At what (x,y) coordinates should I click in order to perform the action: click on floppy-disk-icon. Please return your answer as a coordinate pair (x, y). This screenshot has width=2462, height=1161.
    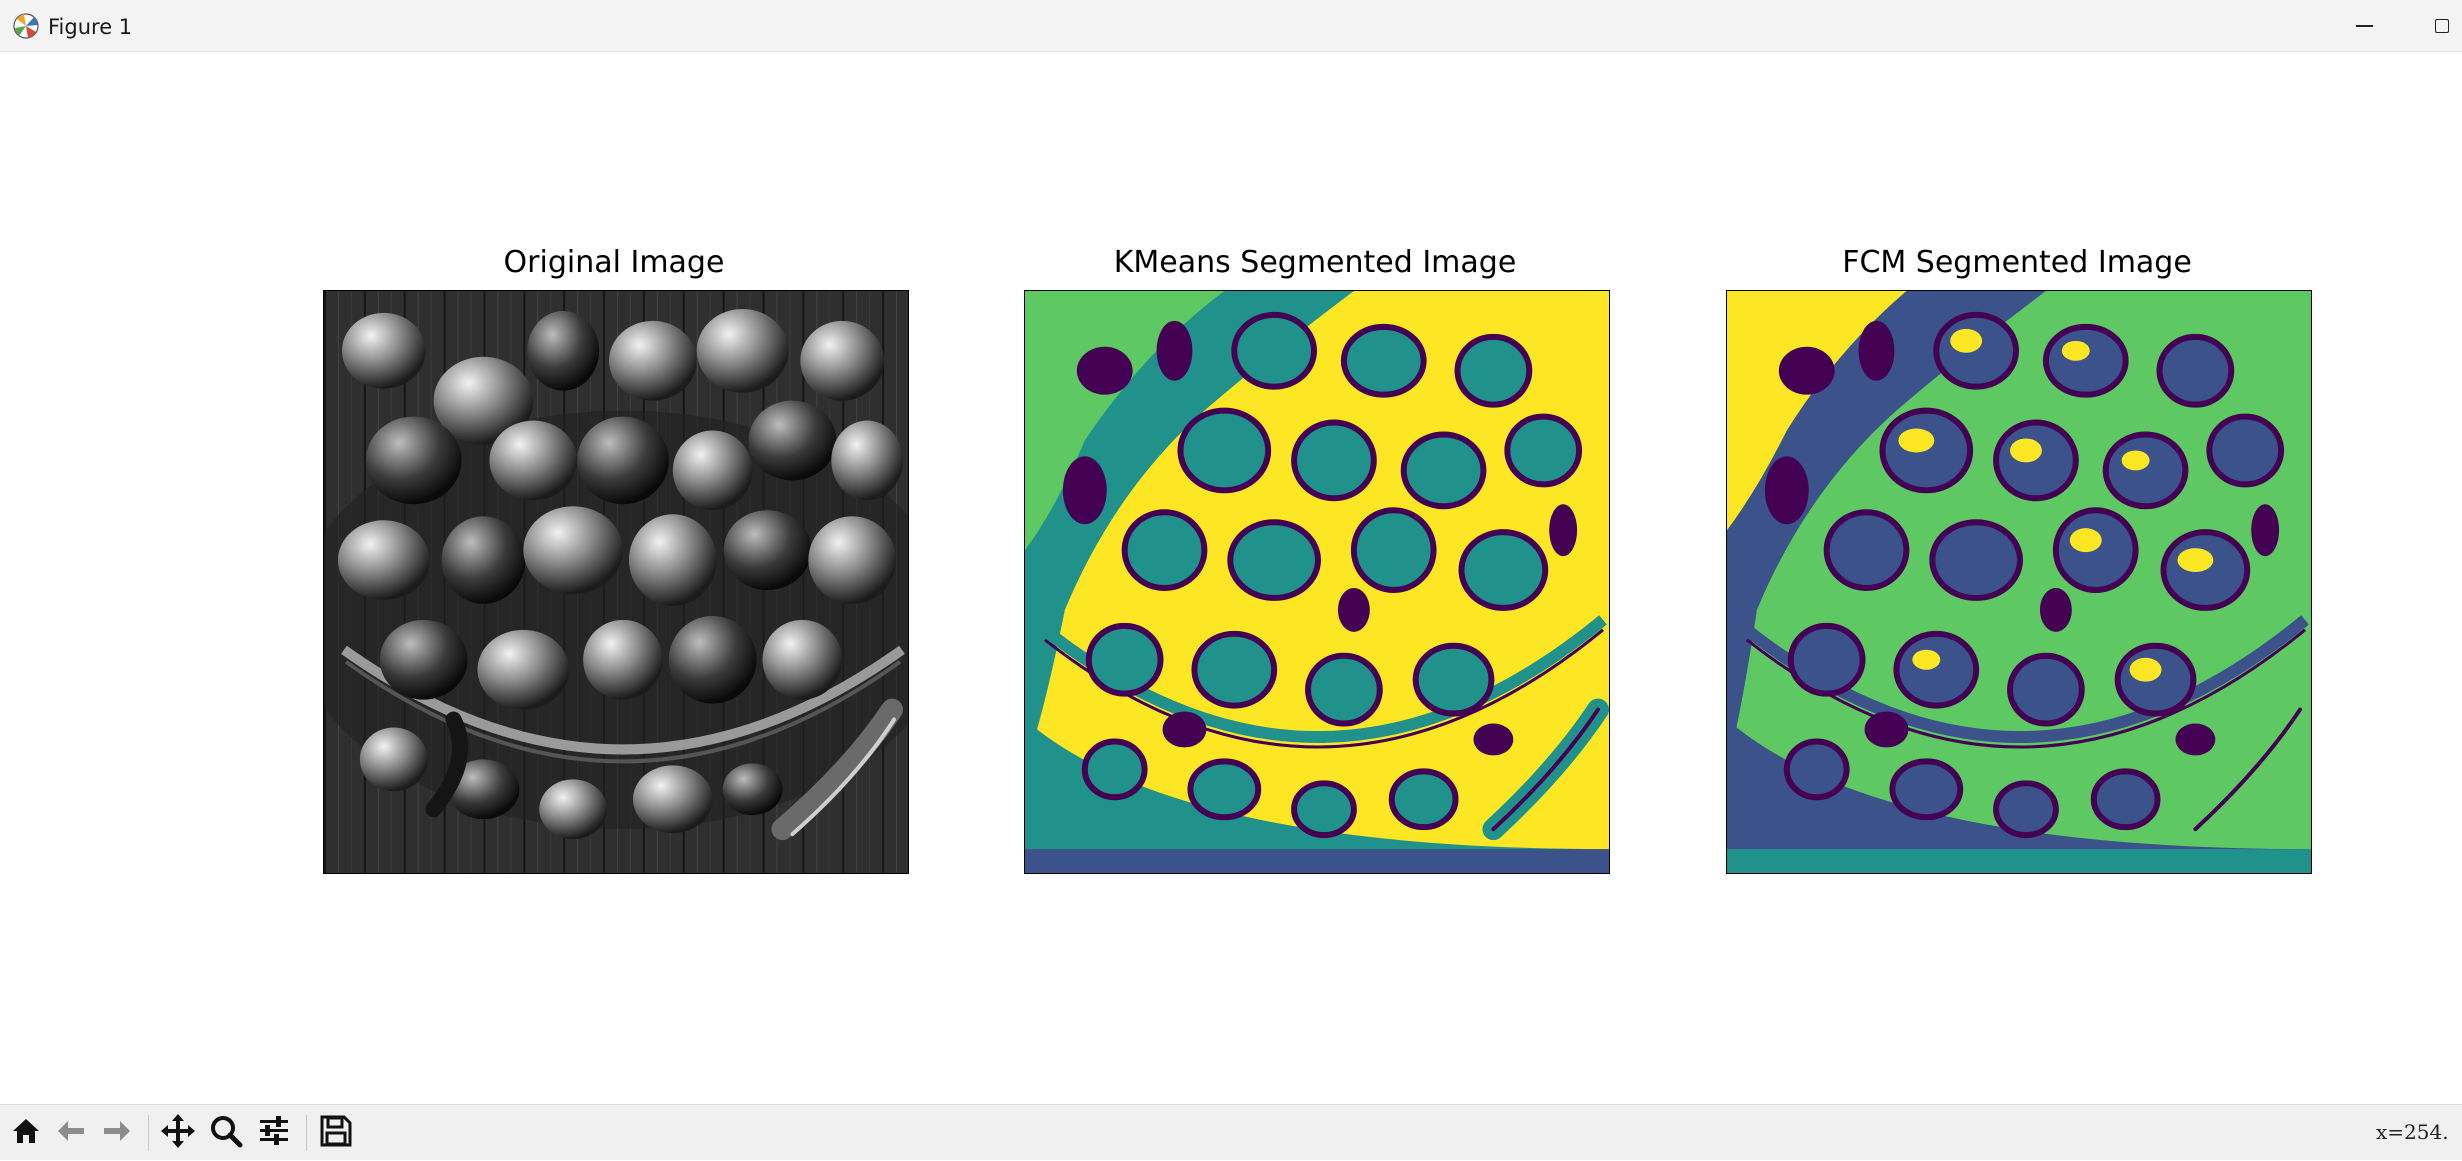
    Looking at the image, I should click on (336, 1133).